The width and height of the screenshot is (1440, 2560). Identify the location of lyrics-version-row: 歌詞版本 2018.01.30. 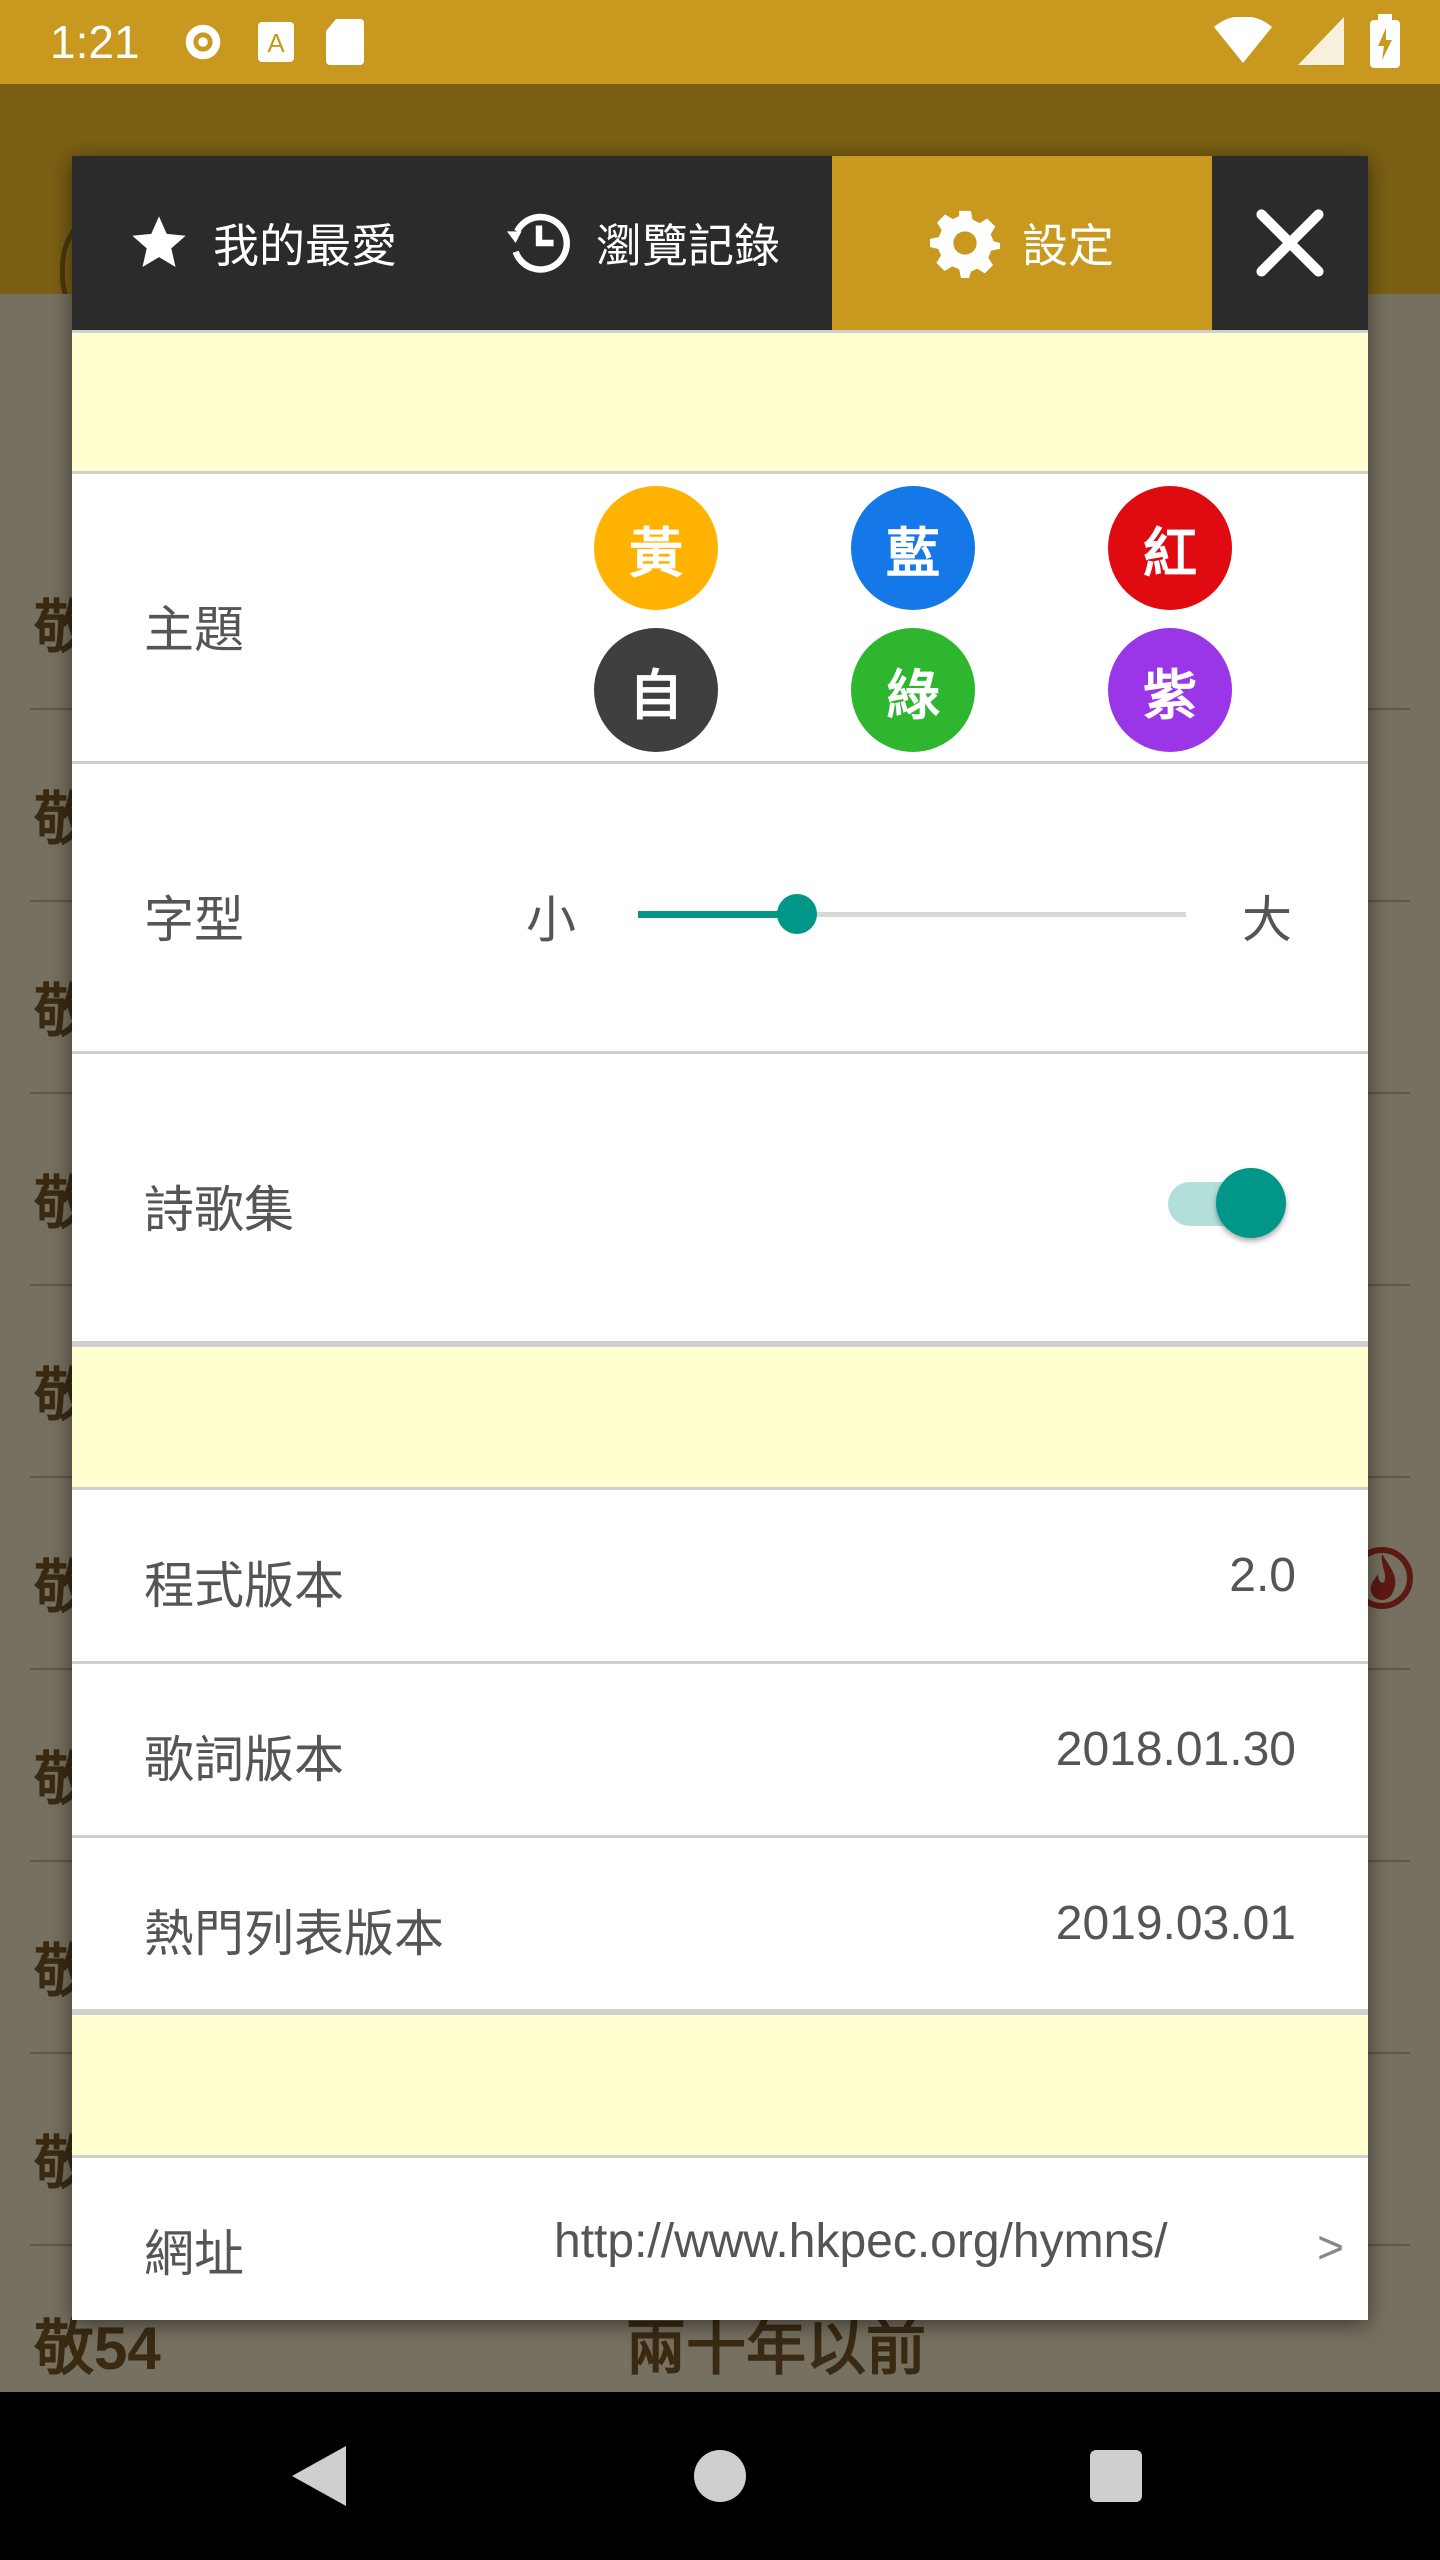
(720, 1751).